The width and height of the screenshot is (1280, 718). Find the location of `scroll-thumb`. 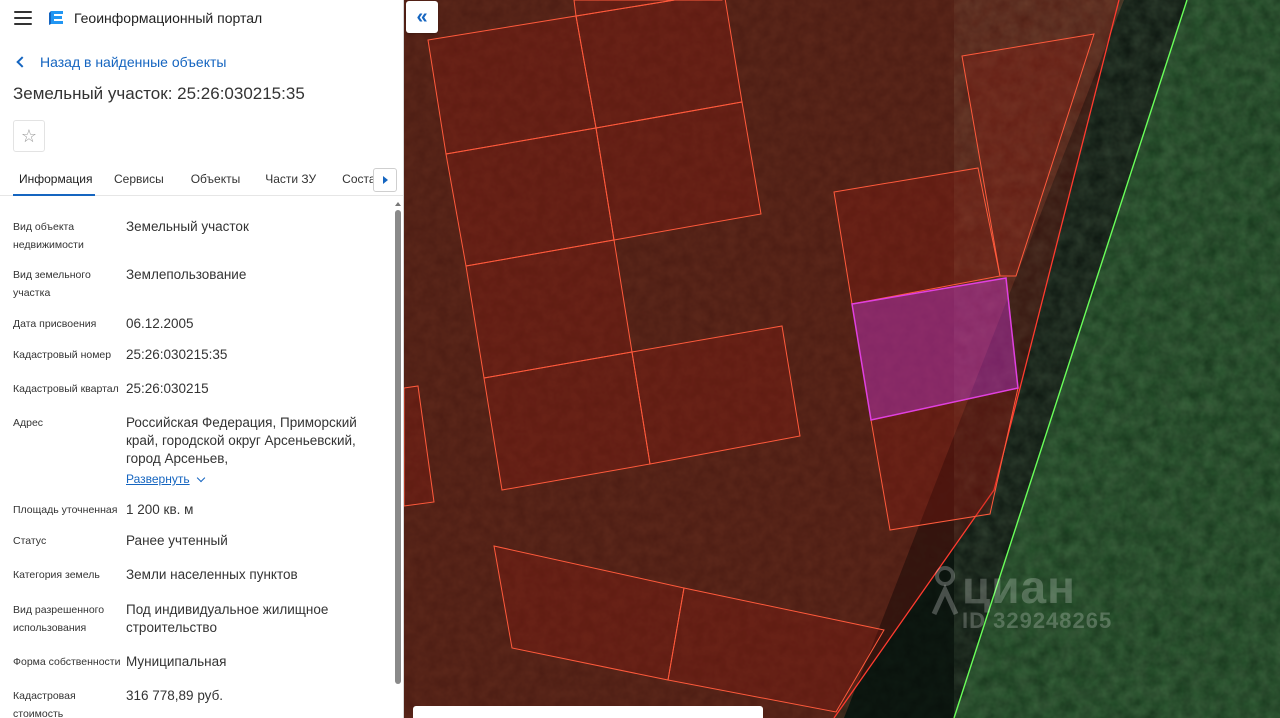

scroll-thumb is located at coordinates (398, 447).